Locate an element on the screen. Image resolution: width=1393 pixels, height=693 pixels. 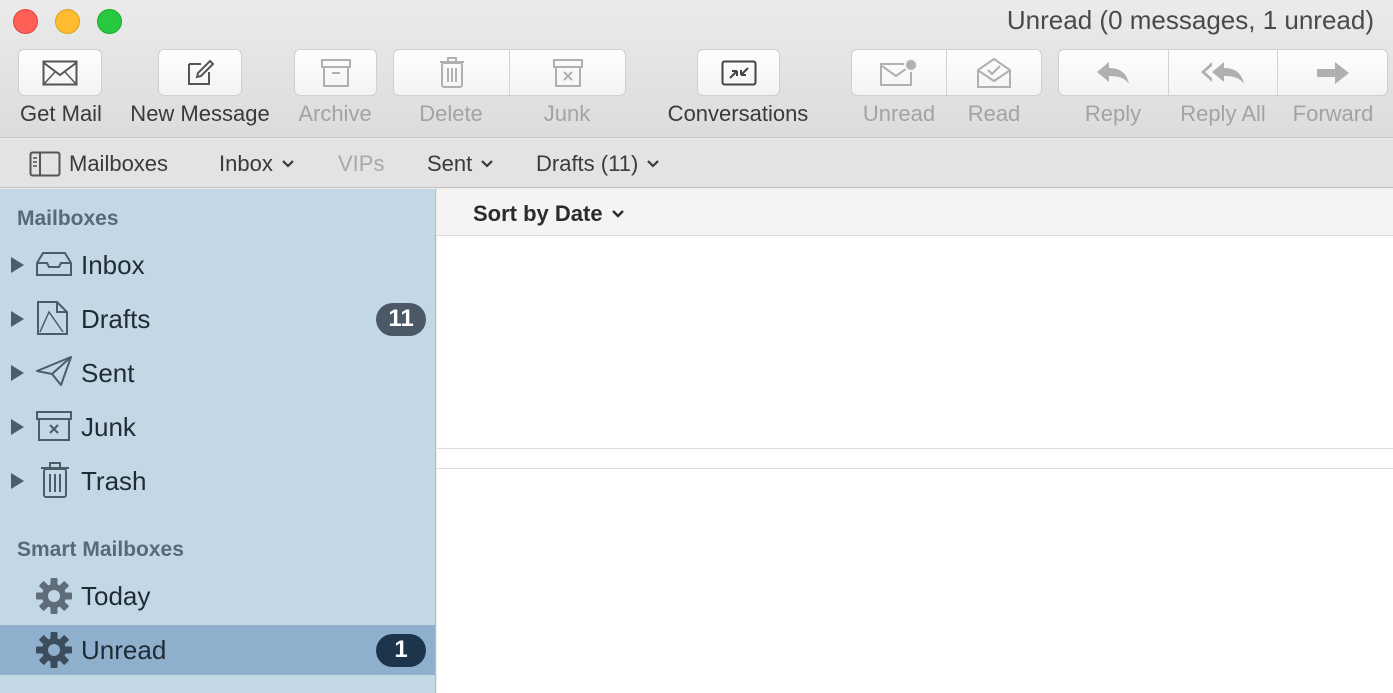
reply-all-button is located at coordinates (1222, 72).